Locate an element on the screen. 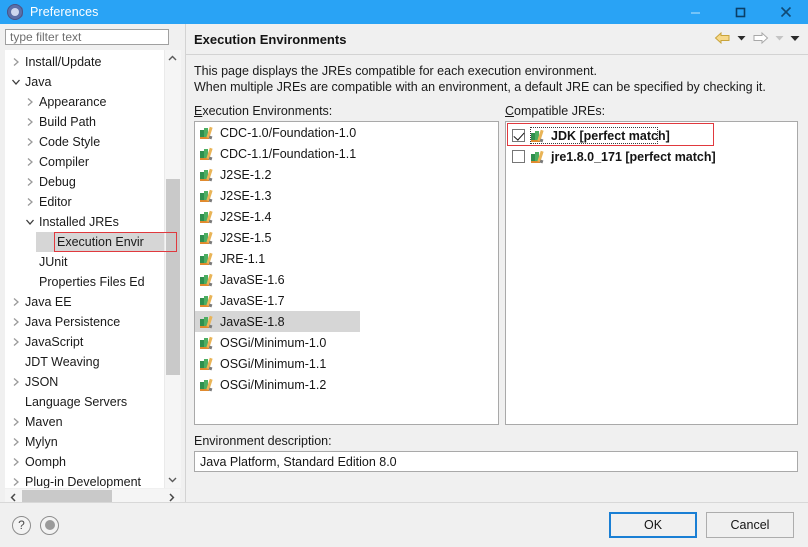 Image resolution: width=808 pixels, height=547 pixels. title-bar: Preferences is located at coordinates (404, 12).